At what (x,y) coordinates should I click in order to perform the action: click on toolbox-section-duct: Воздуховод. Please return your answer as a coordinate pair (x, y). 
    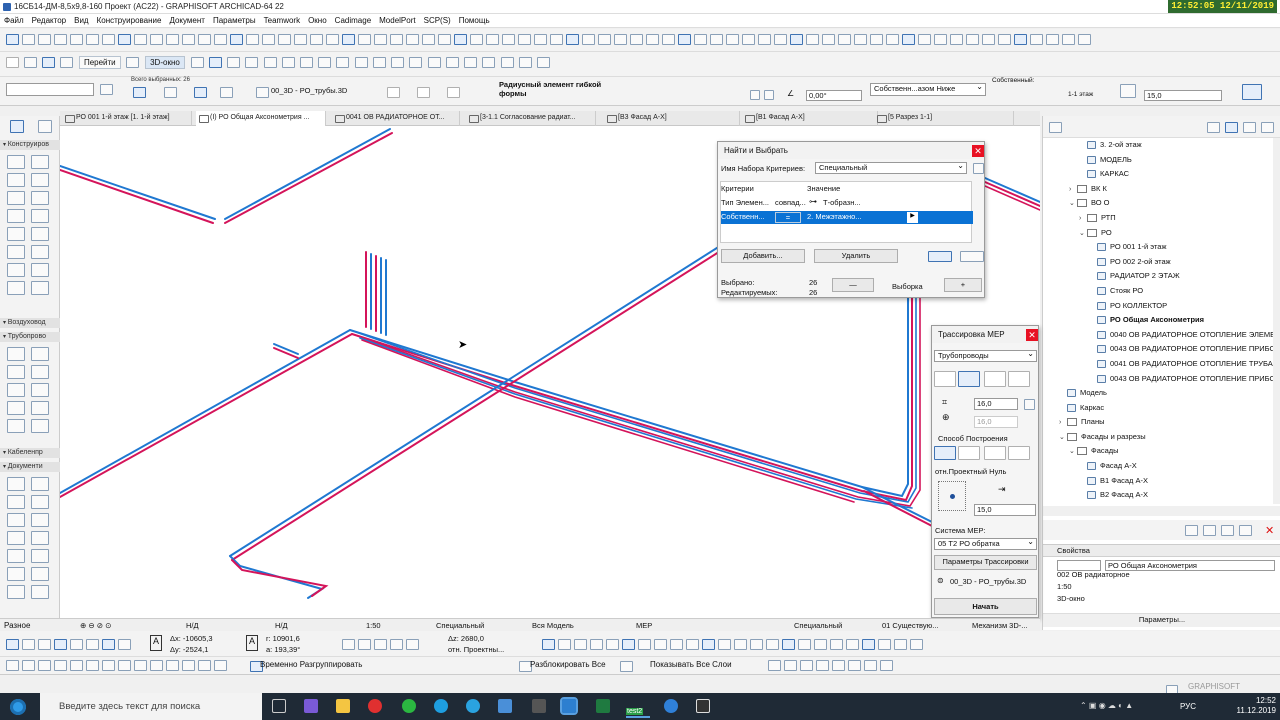
    Looking at the image, I should click on (30, 323).